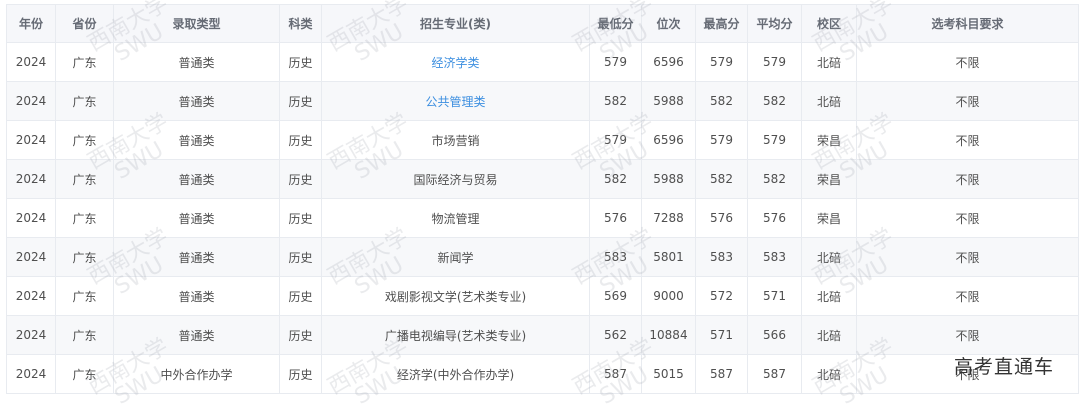 The height and width of the screenshot is (419, 1080). I want to click on max-score-cell: 576, so click(721, 218).